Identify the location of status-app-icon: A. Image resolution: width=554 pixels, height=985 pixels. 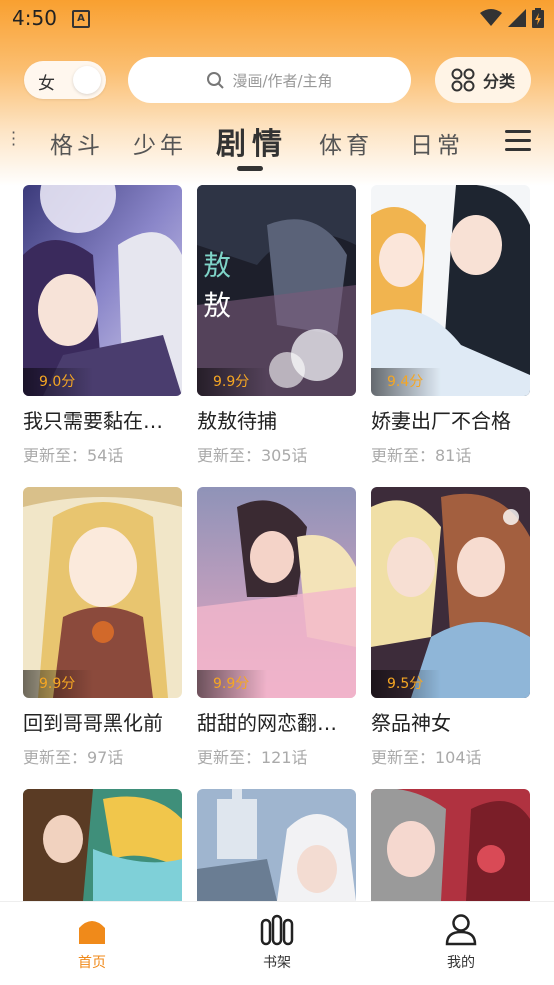
(81, 19).